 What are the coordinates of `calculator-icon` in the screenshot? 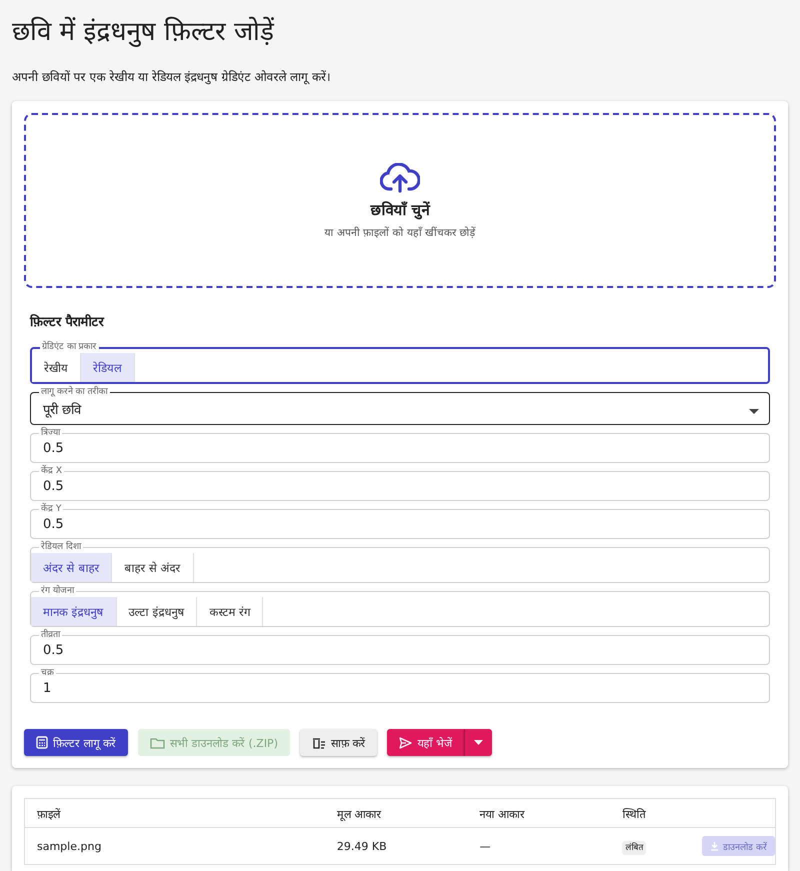 It's located at (42, 742).